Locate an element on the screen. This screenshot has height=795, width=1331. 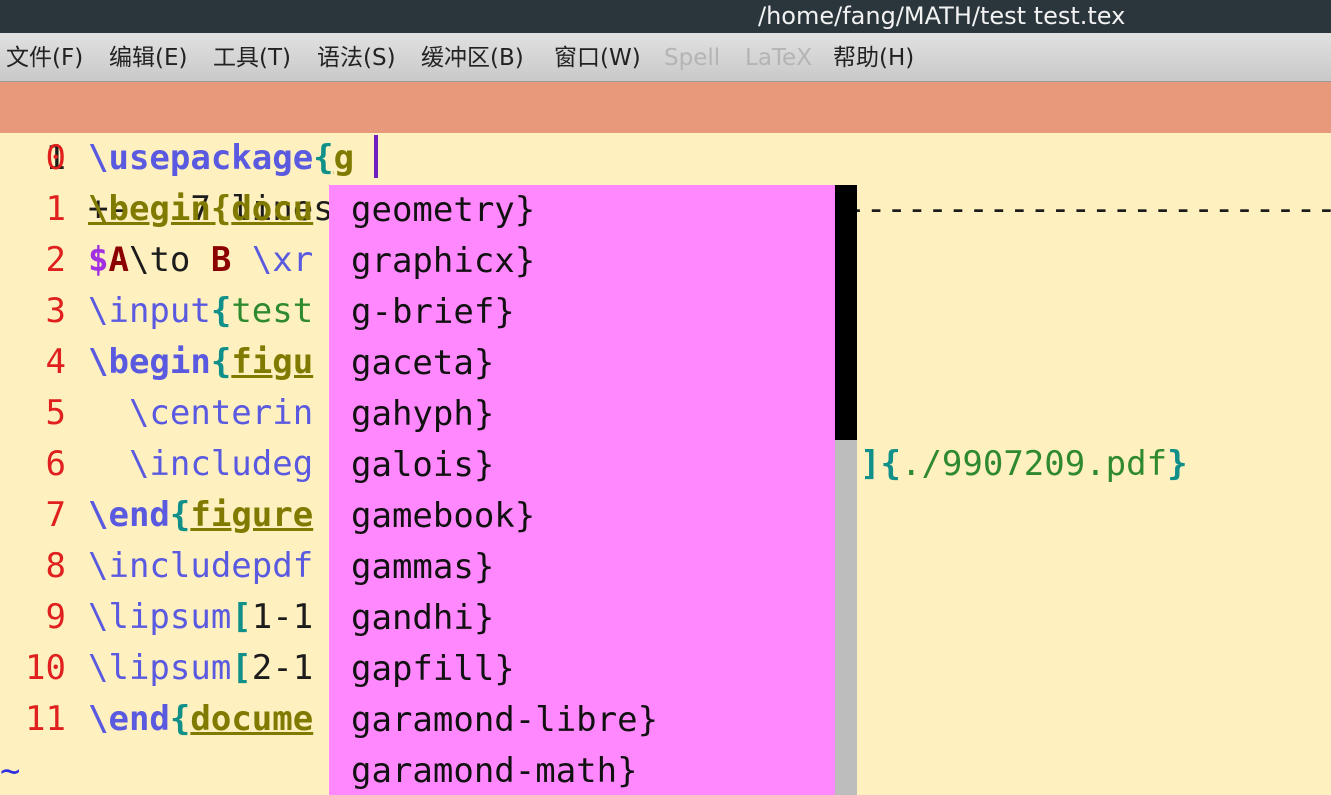
completion-scrollbar-thumb is located at coordinates (846, 312).